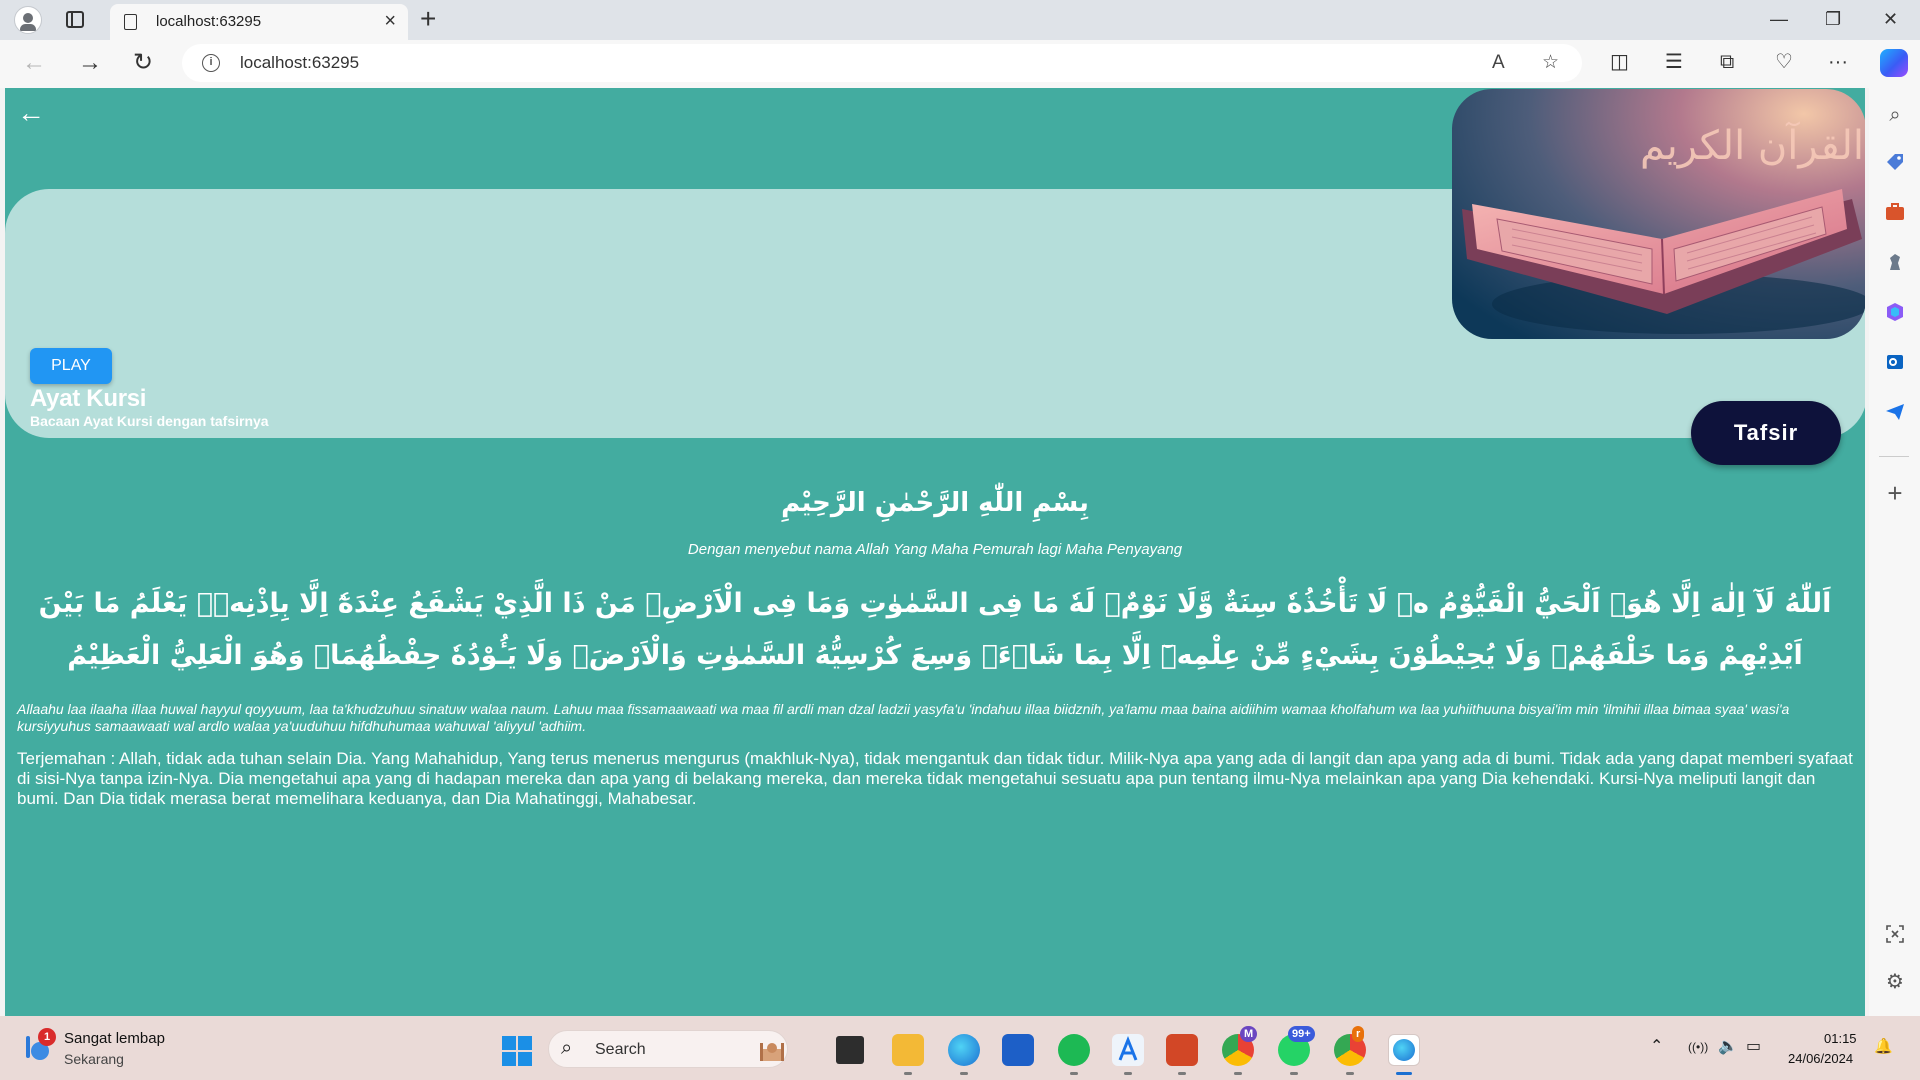 This screenshot has height=1080, width=1920. I want to click on weather-badge: 1, so click(47, 1037).